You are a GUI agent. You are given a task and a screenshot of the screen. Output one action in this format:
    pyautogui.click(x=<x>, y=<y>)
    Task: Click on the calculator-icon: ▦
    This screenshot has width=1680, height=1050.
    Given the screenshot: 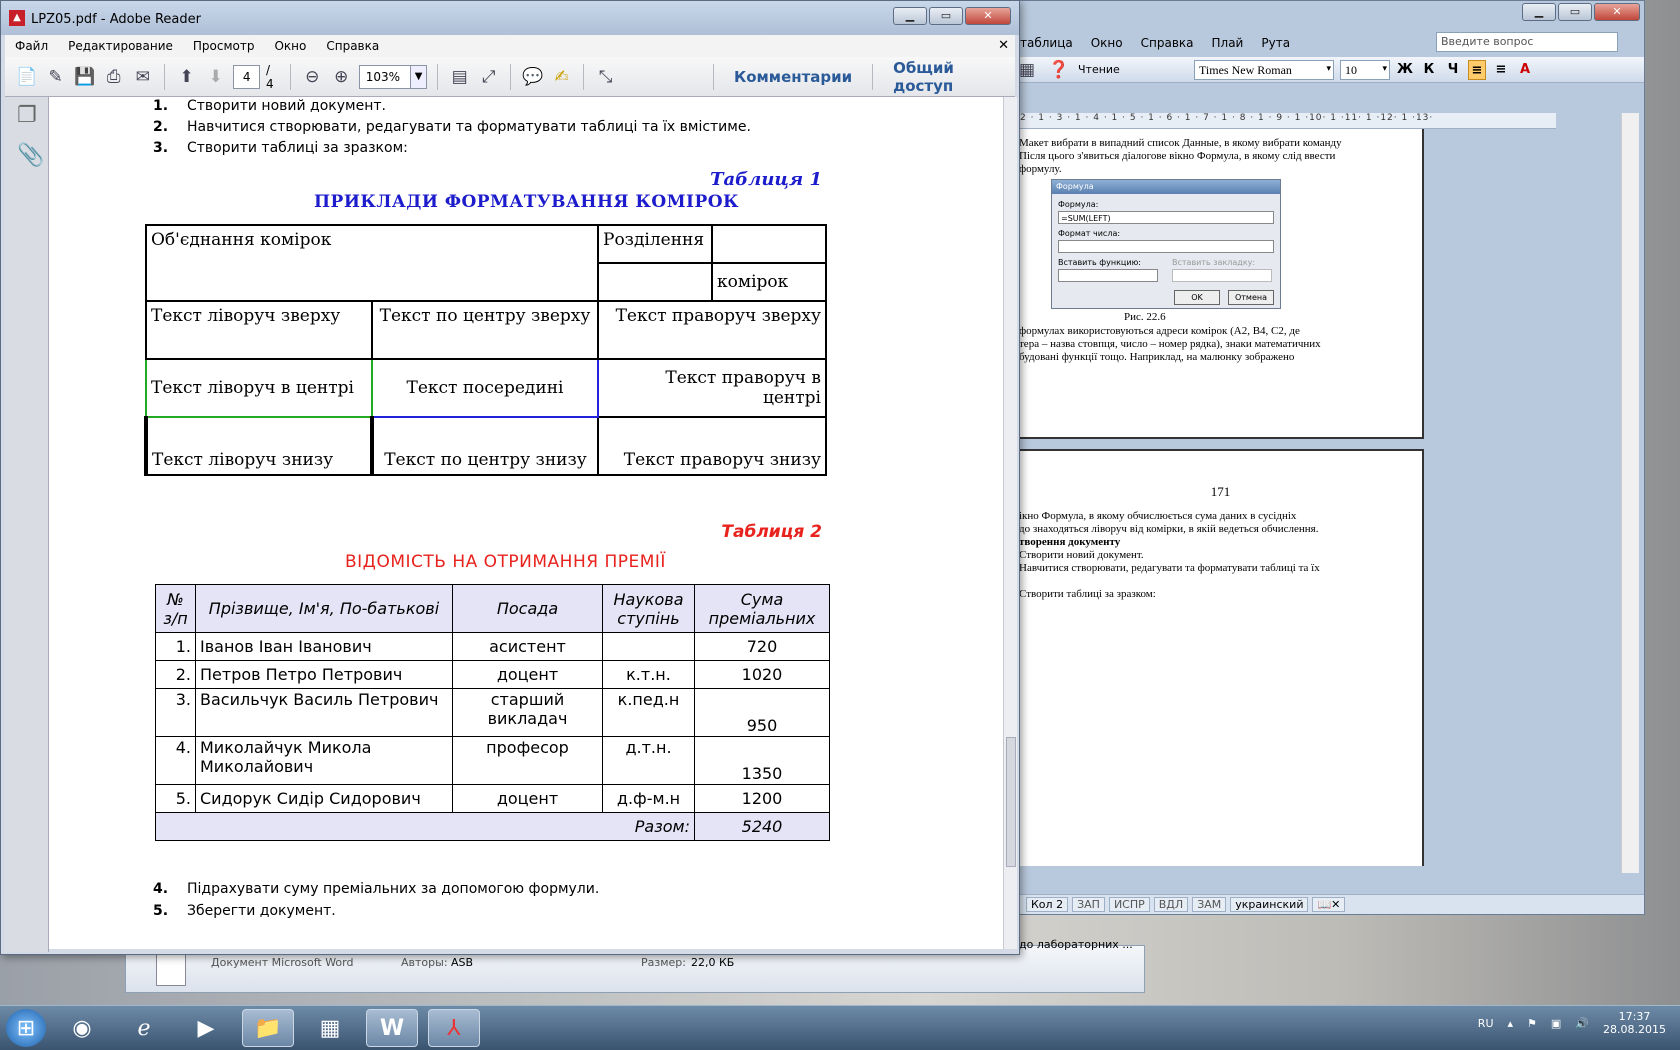 What is the action you would take?
    pyautogui.click(x=330, y=1028)
    